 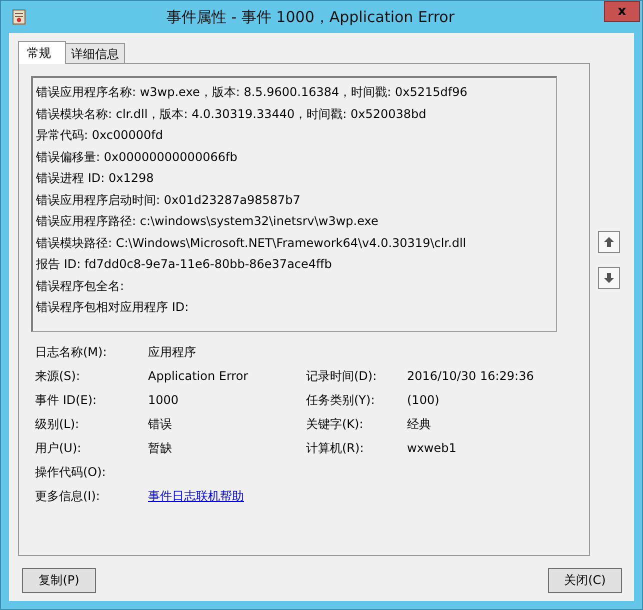 What do you see at coordinates (342, 376) in the screenshot?
I see `field-label: 记录时间(D):` at bounding box center [342, 376].